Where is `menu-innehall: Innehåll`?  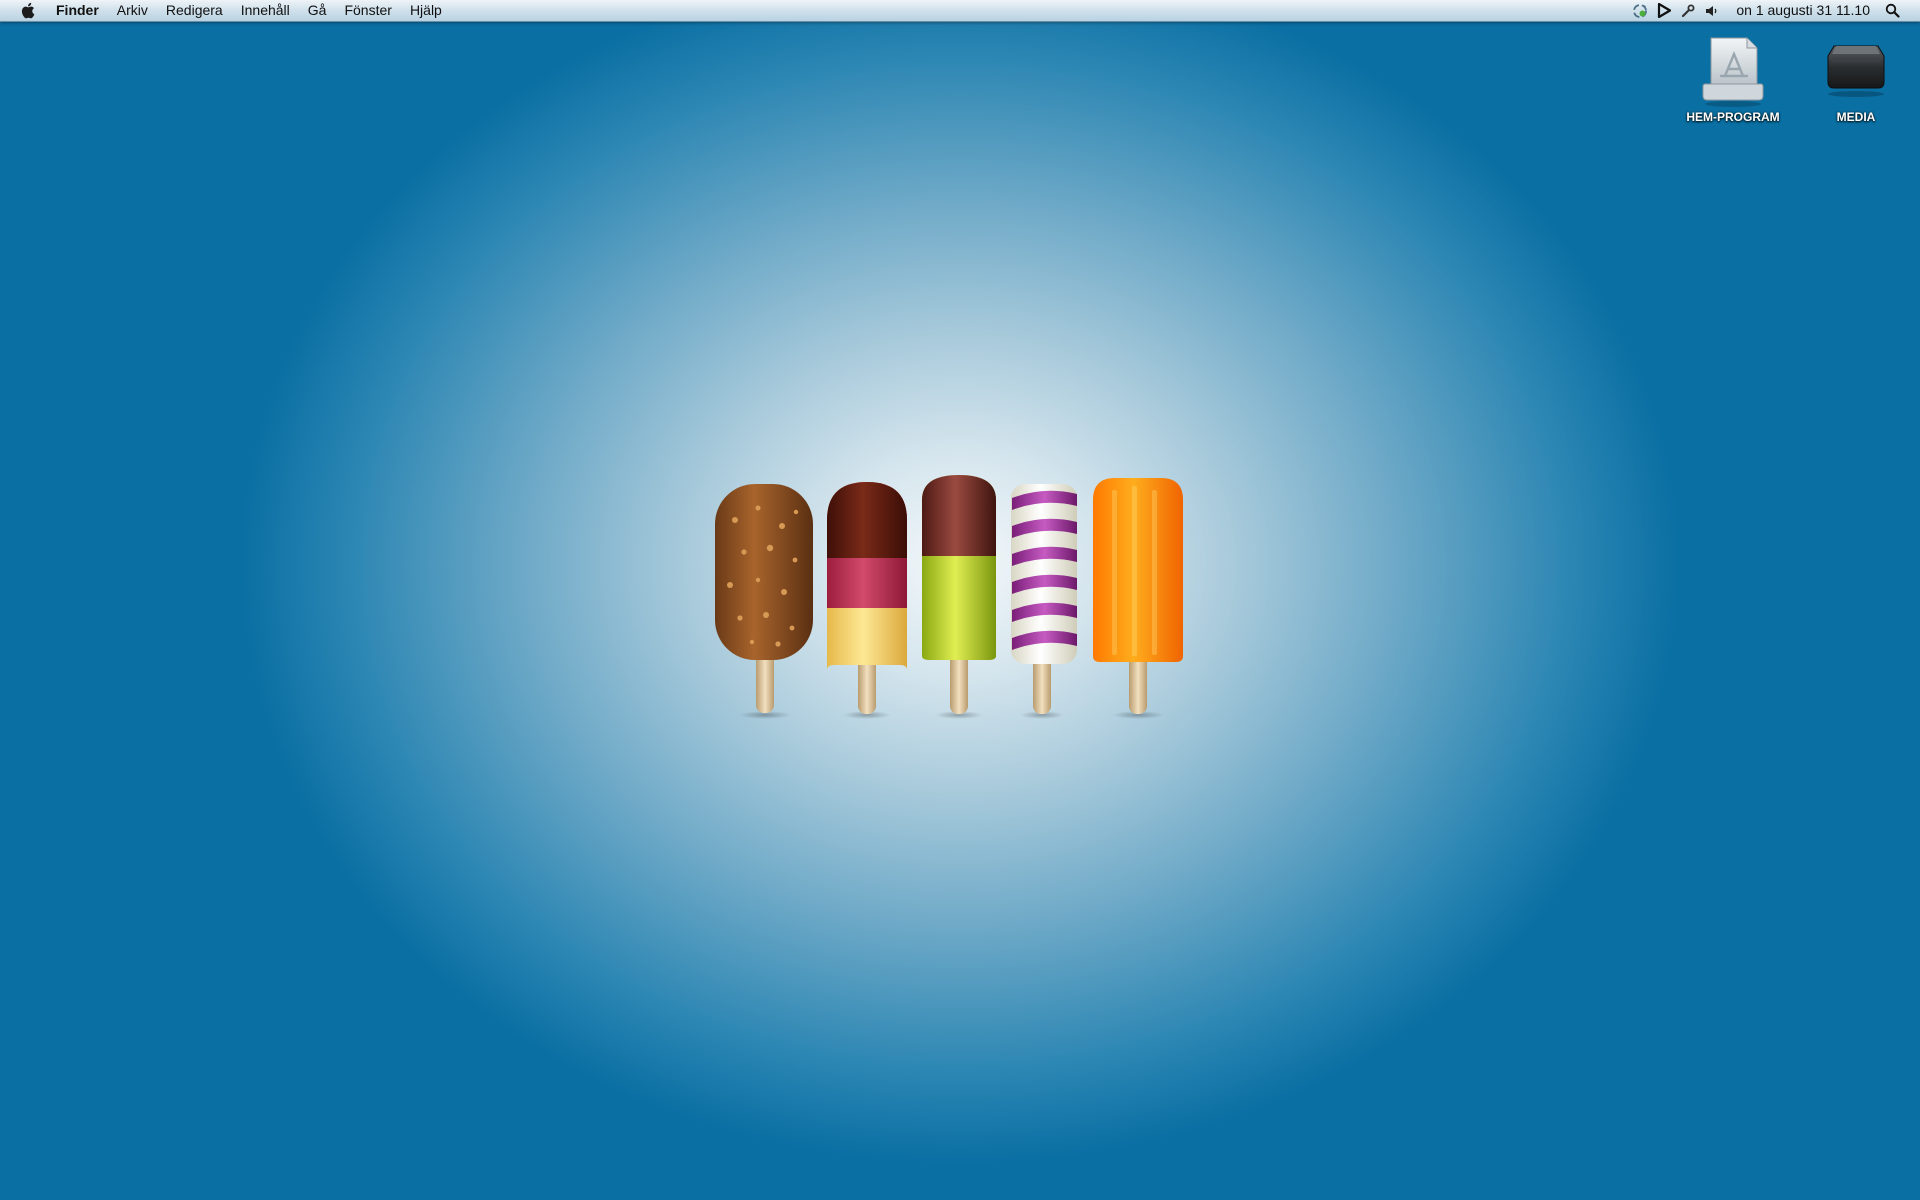
menu-innehall: Innehåll is located at coordinates (265, 10).